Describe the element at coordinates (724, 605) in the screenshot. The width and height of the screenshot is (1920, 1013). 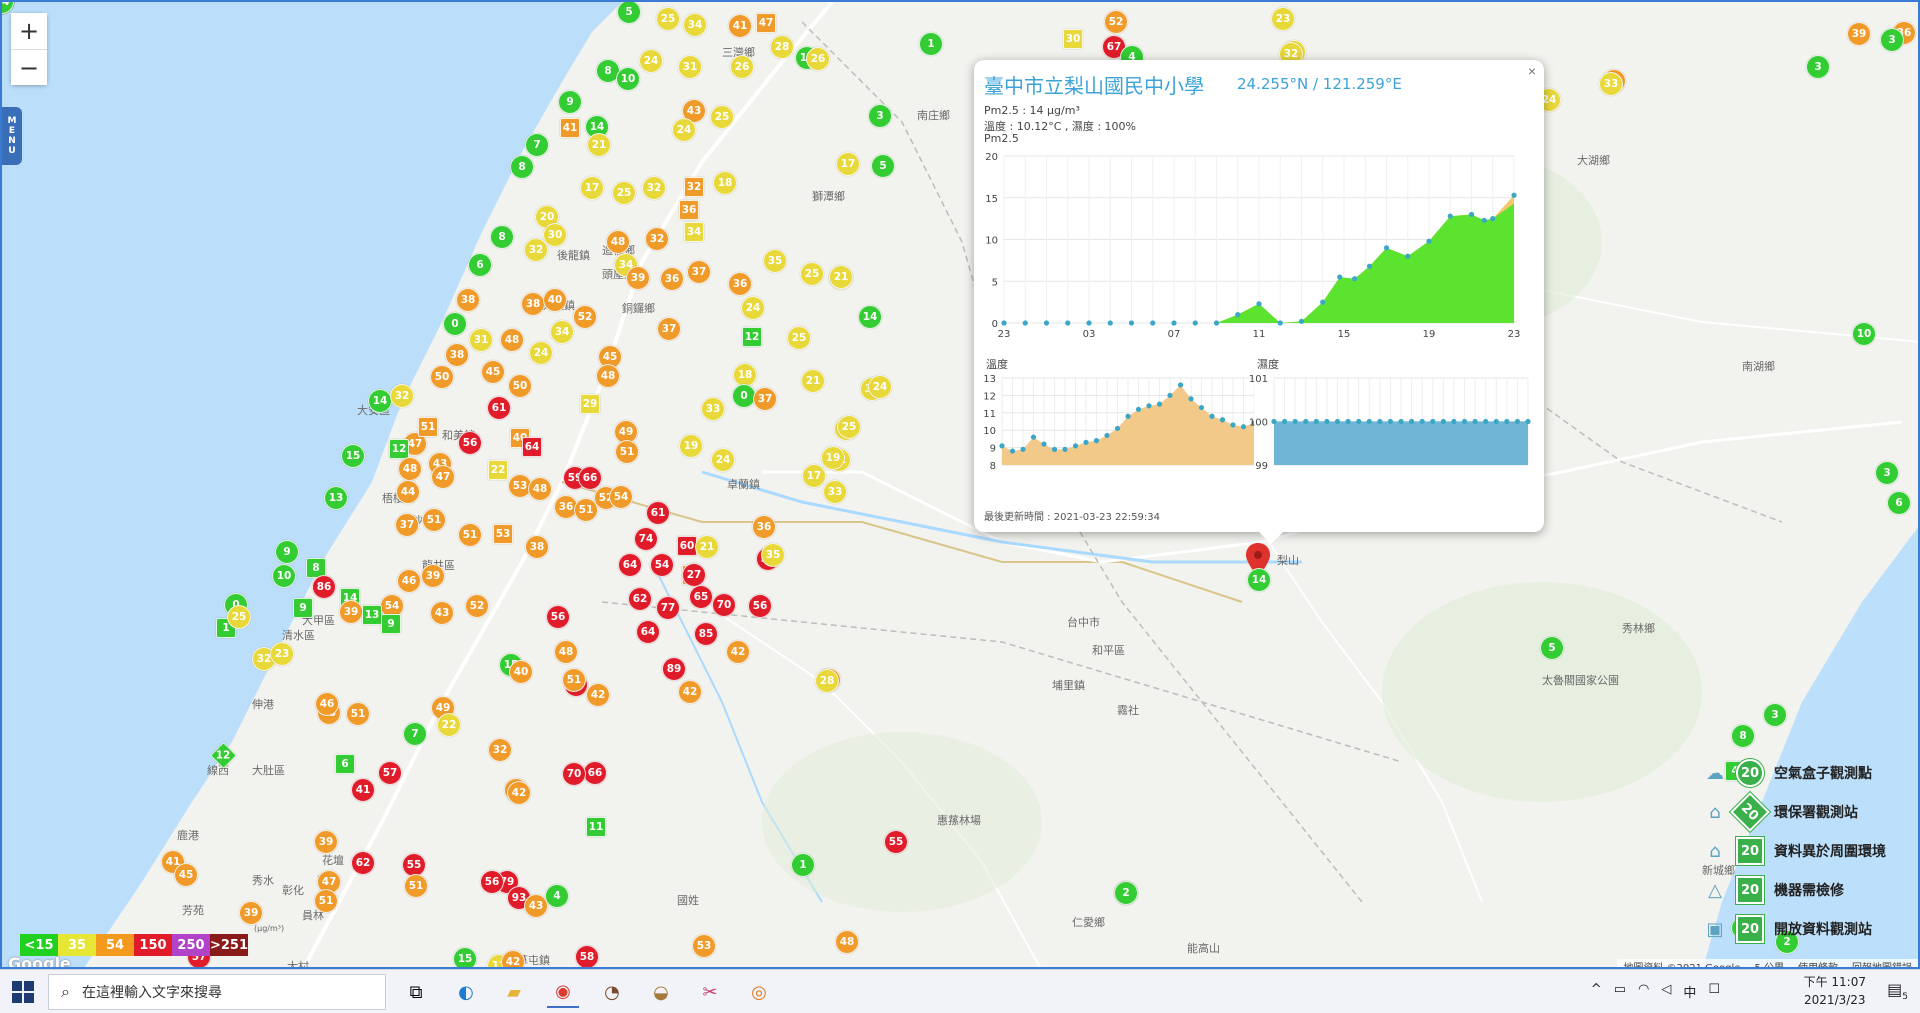
I see `sensor-marker: 70` at that location.